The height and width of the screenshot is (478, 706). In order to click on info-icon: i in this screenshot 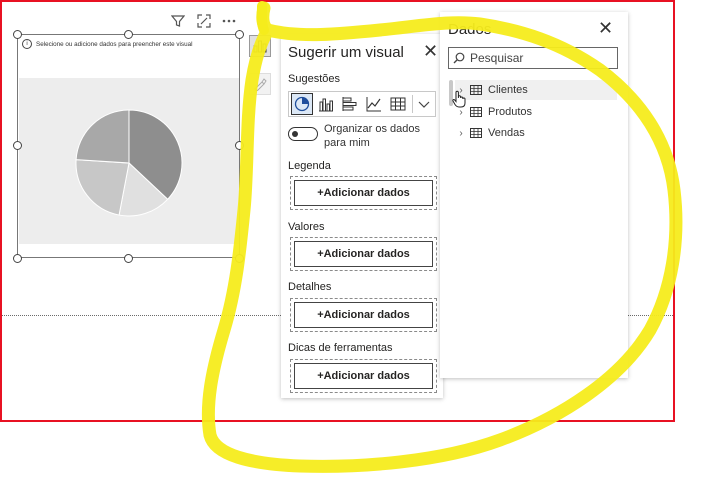, I will do `click(27, 44)`.